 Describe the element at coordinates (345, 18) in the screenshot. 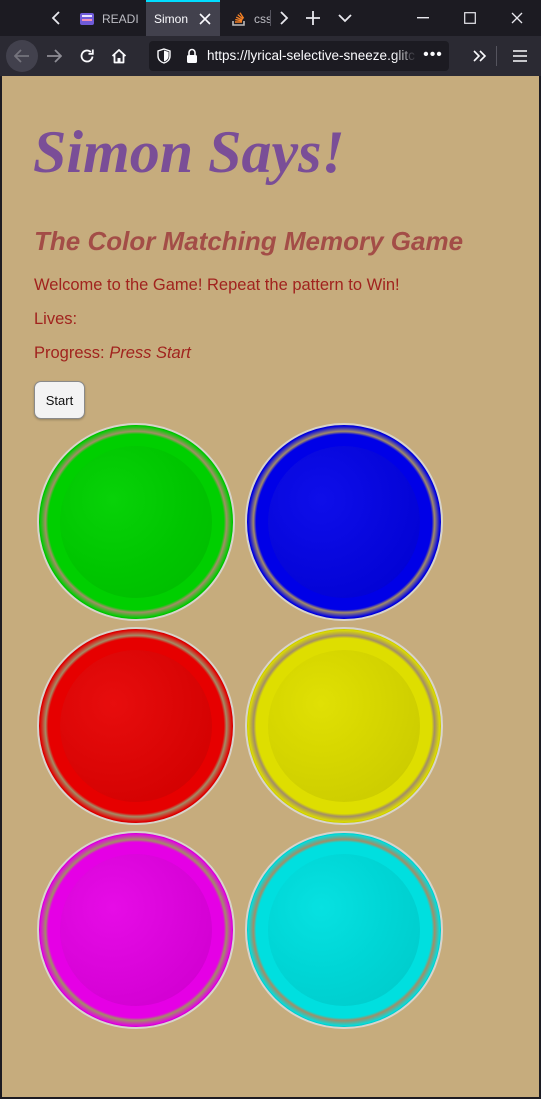

I see `list-all-tabs-icon` at that location.